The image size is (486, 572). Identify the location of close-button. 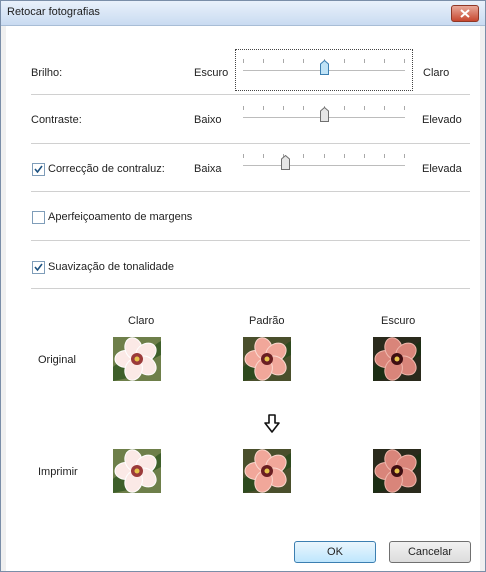
(465, 13).